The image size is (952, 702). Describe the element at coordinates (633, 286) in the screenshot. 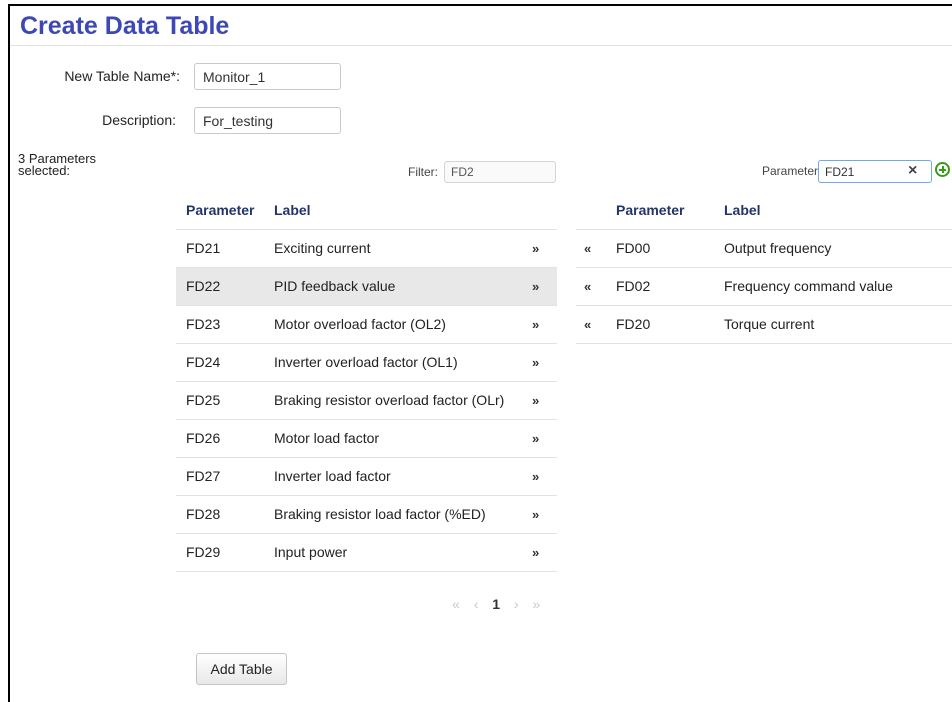

I see `parameter-cell: FD02` at that location.